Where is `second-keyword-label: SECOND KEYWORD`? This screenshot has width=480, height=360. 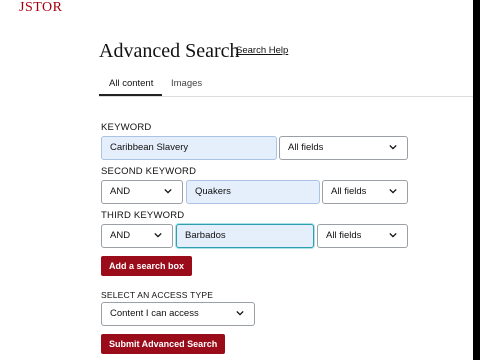 second-keyword-label: SECOND KEYWORD is located at coordinates (149, 171).